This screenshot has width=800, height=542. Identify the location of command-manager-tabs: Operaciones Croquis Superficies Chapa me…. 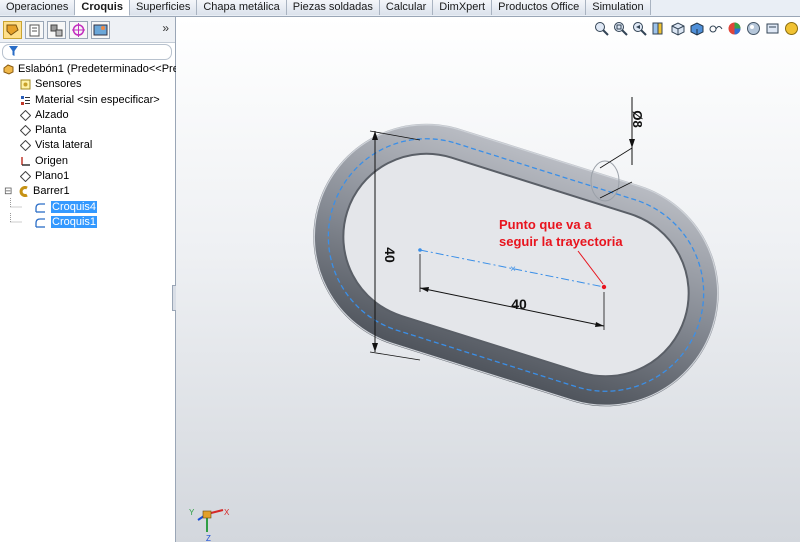
(400, 8).